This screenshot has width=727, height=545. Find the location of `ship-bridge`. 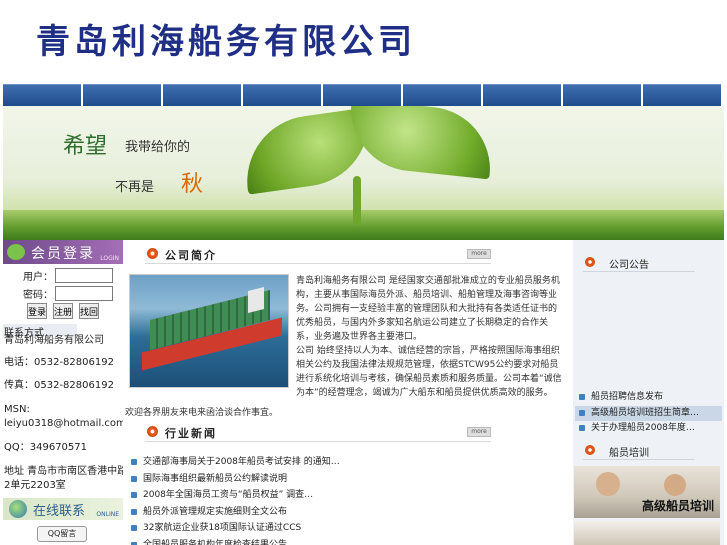

ship-bridge is located at coordinates (256, 300).